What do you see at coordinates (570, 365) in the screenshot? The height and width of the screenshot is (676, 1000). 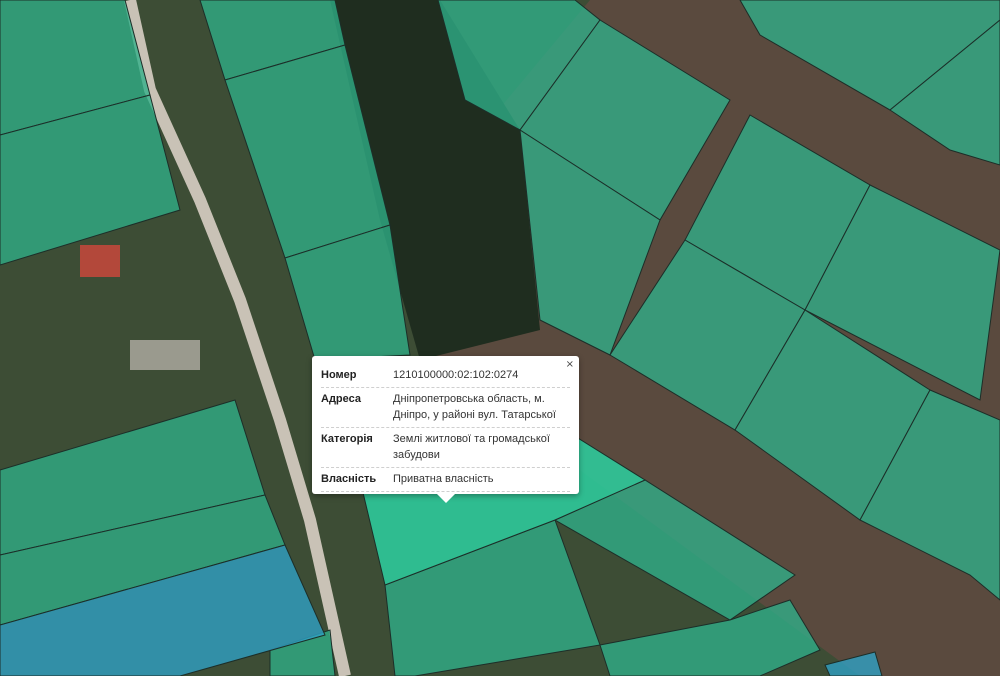 I see `close-icon: ×` at bounding box center [570, 365].